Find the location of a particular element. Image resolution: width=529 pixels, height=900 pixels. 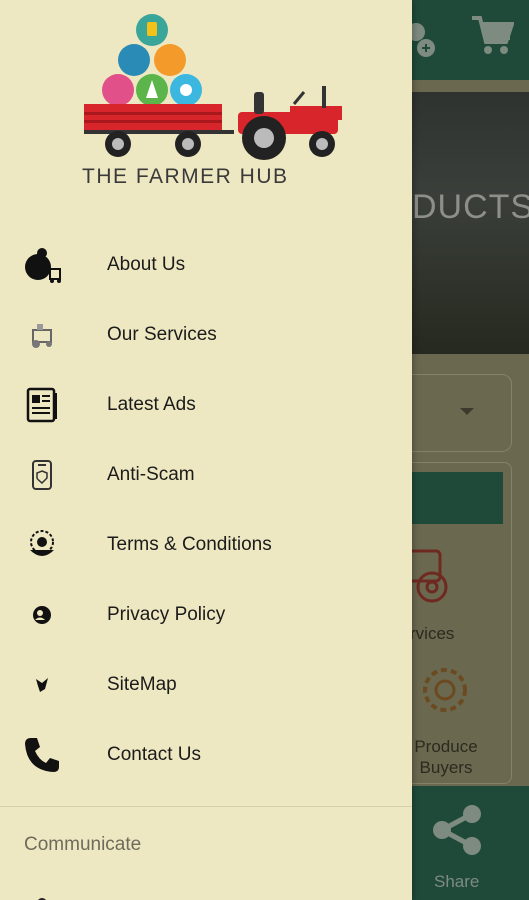

menu-label-latest-ads: Latest Ads is located at coordinates (151, 404).